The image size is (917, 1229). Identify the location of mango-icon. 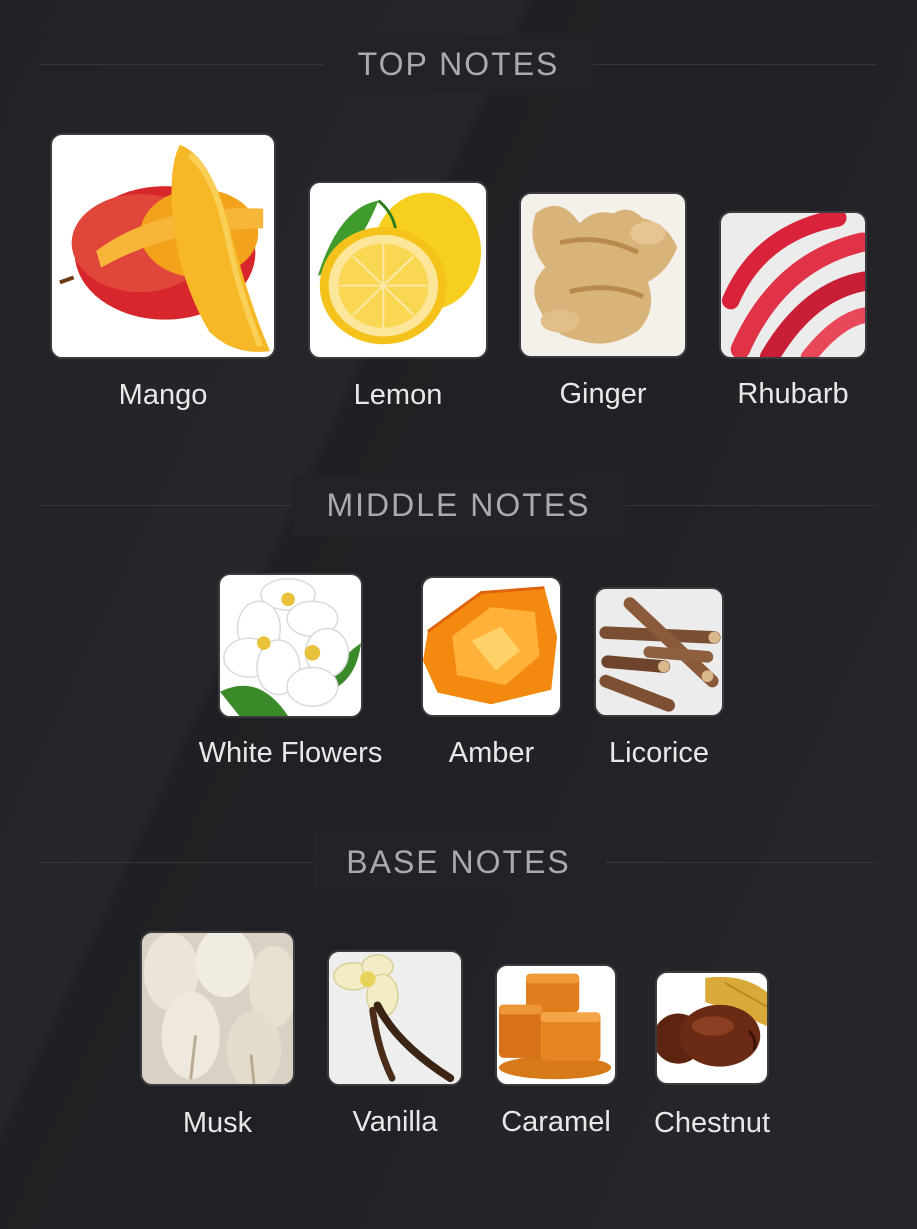
(163, 246).